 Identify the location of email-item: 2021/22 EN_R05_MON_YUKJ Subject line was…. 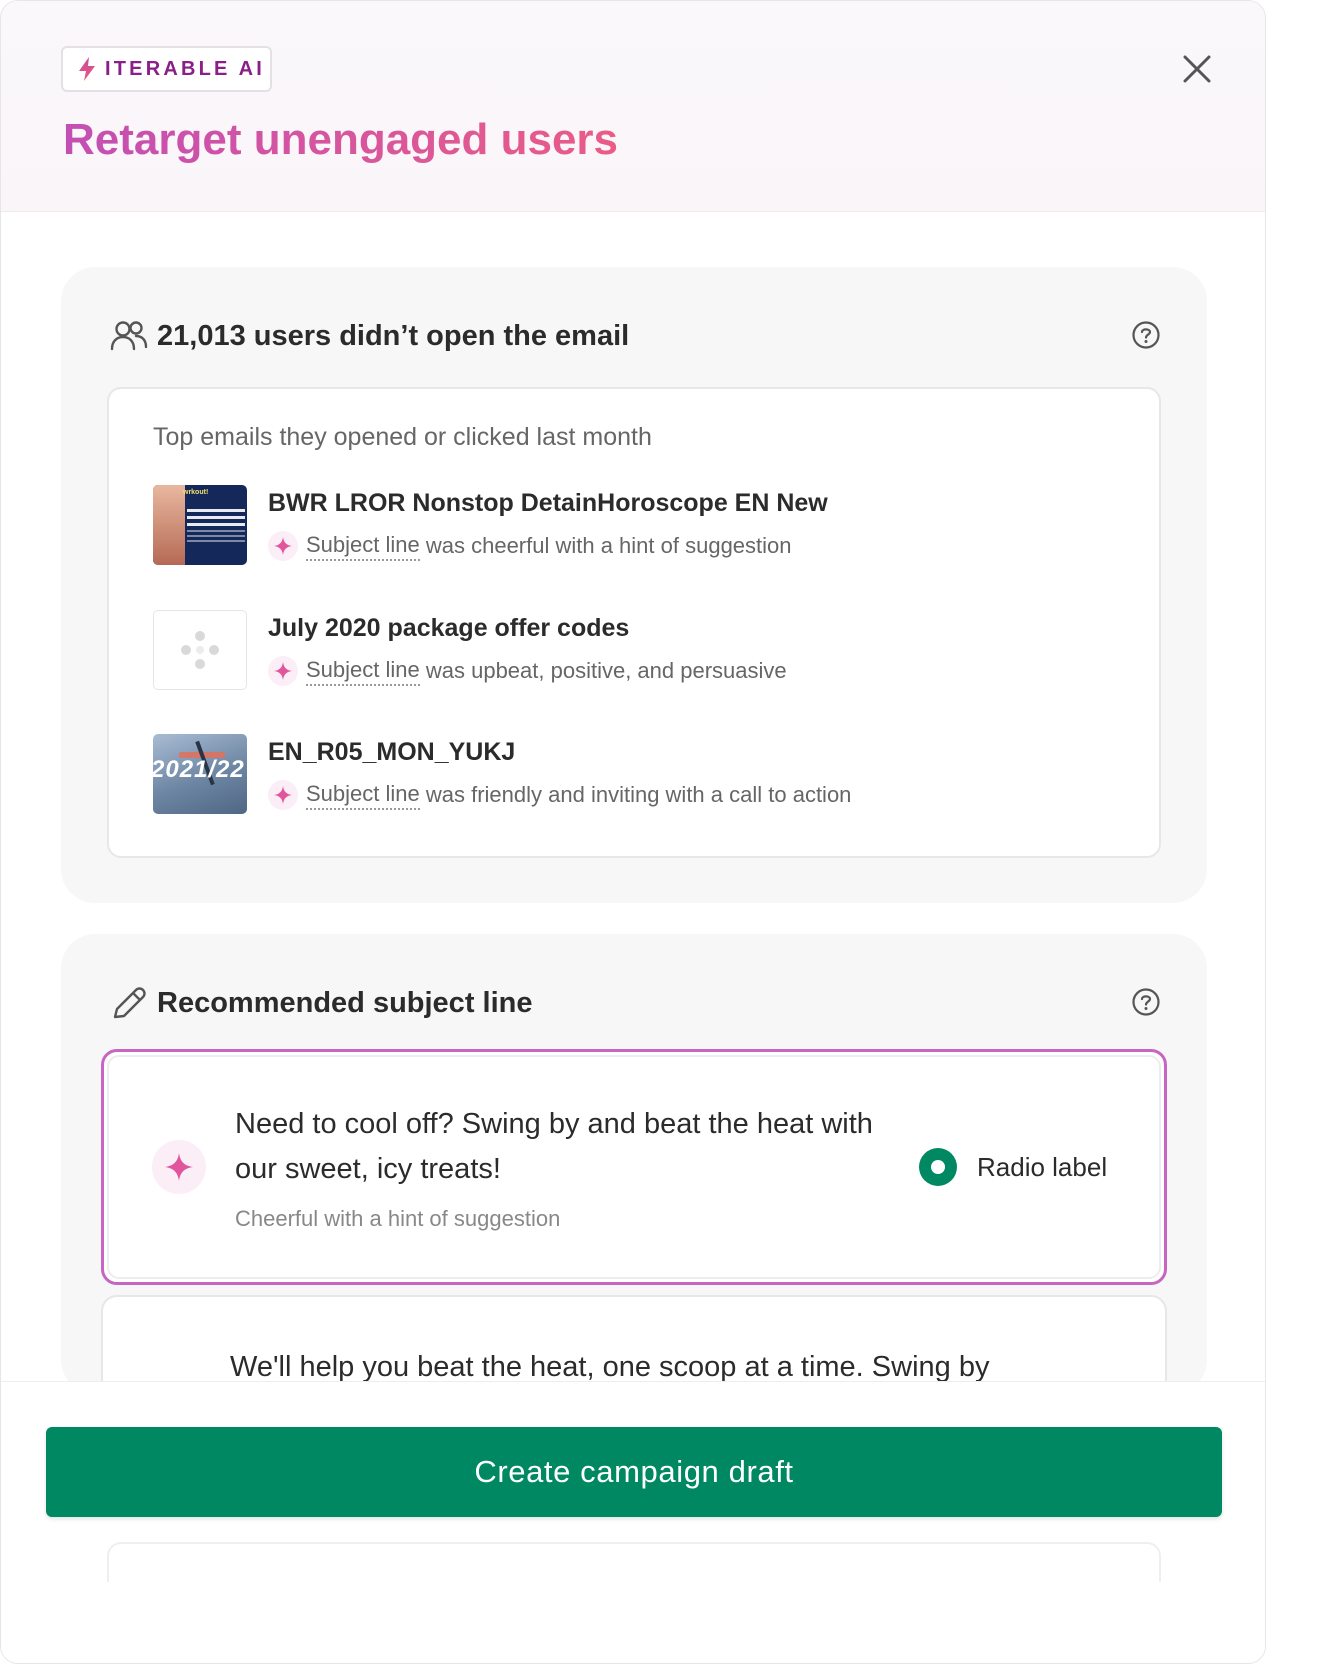
(633, 774).